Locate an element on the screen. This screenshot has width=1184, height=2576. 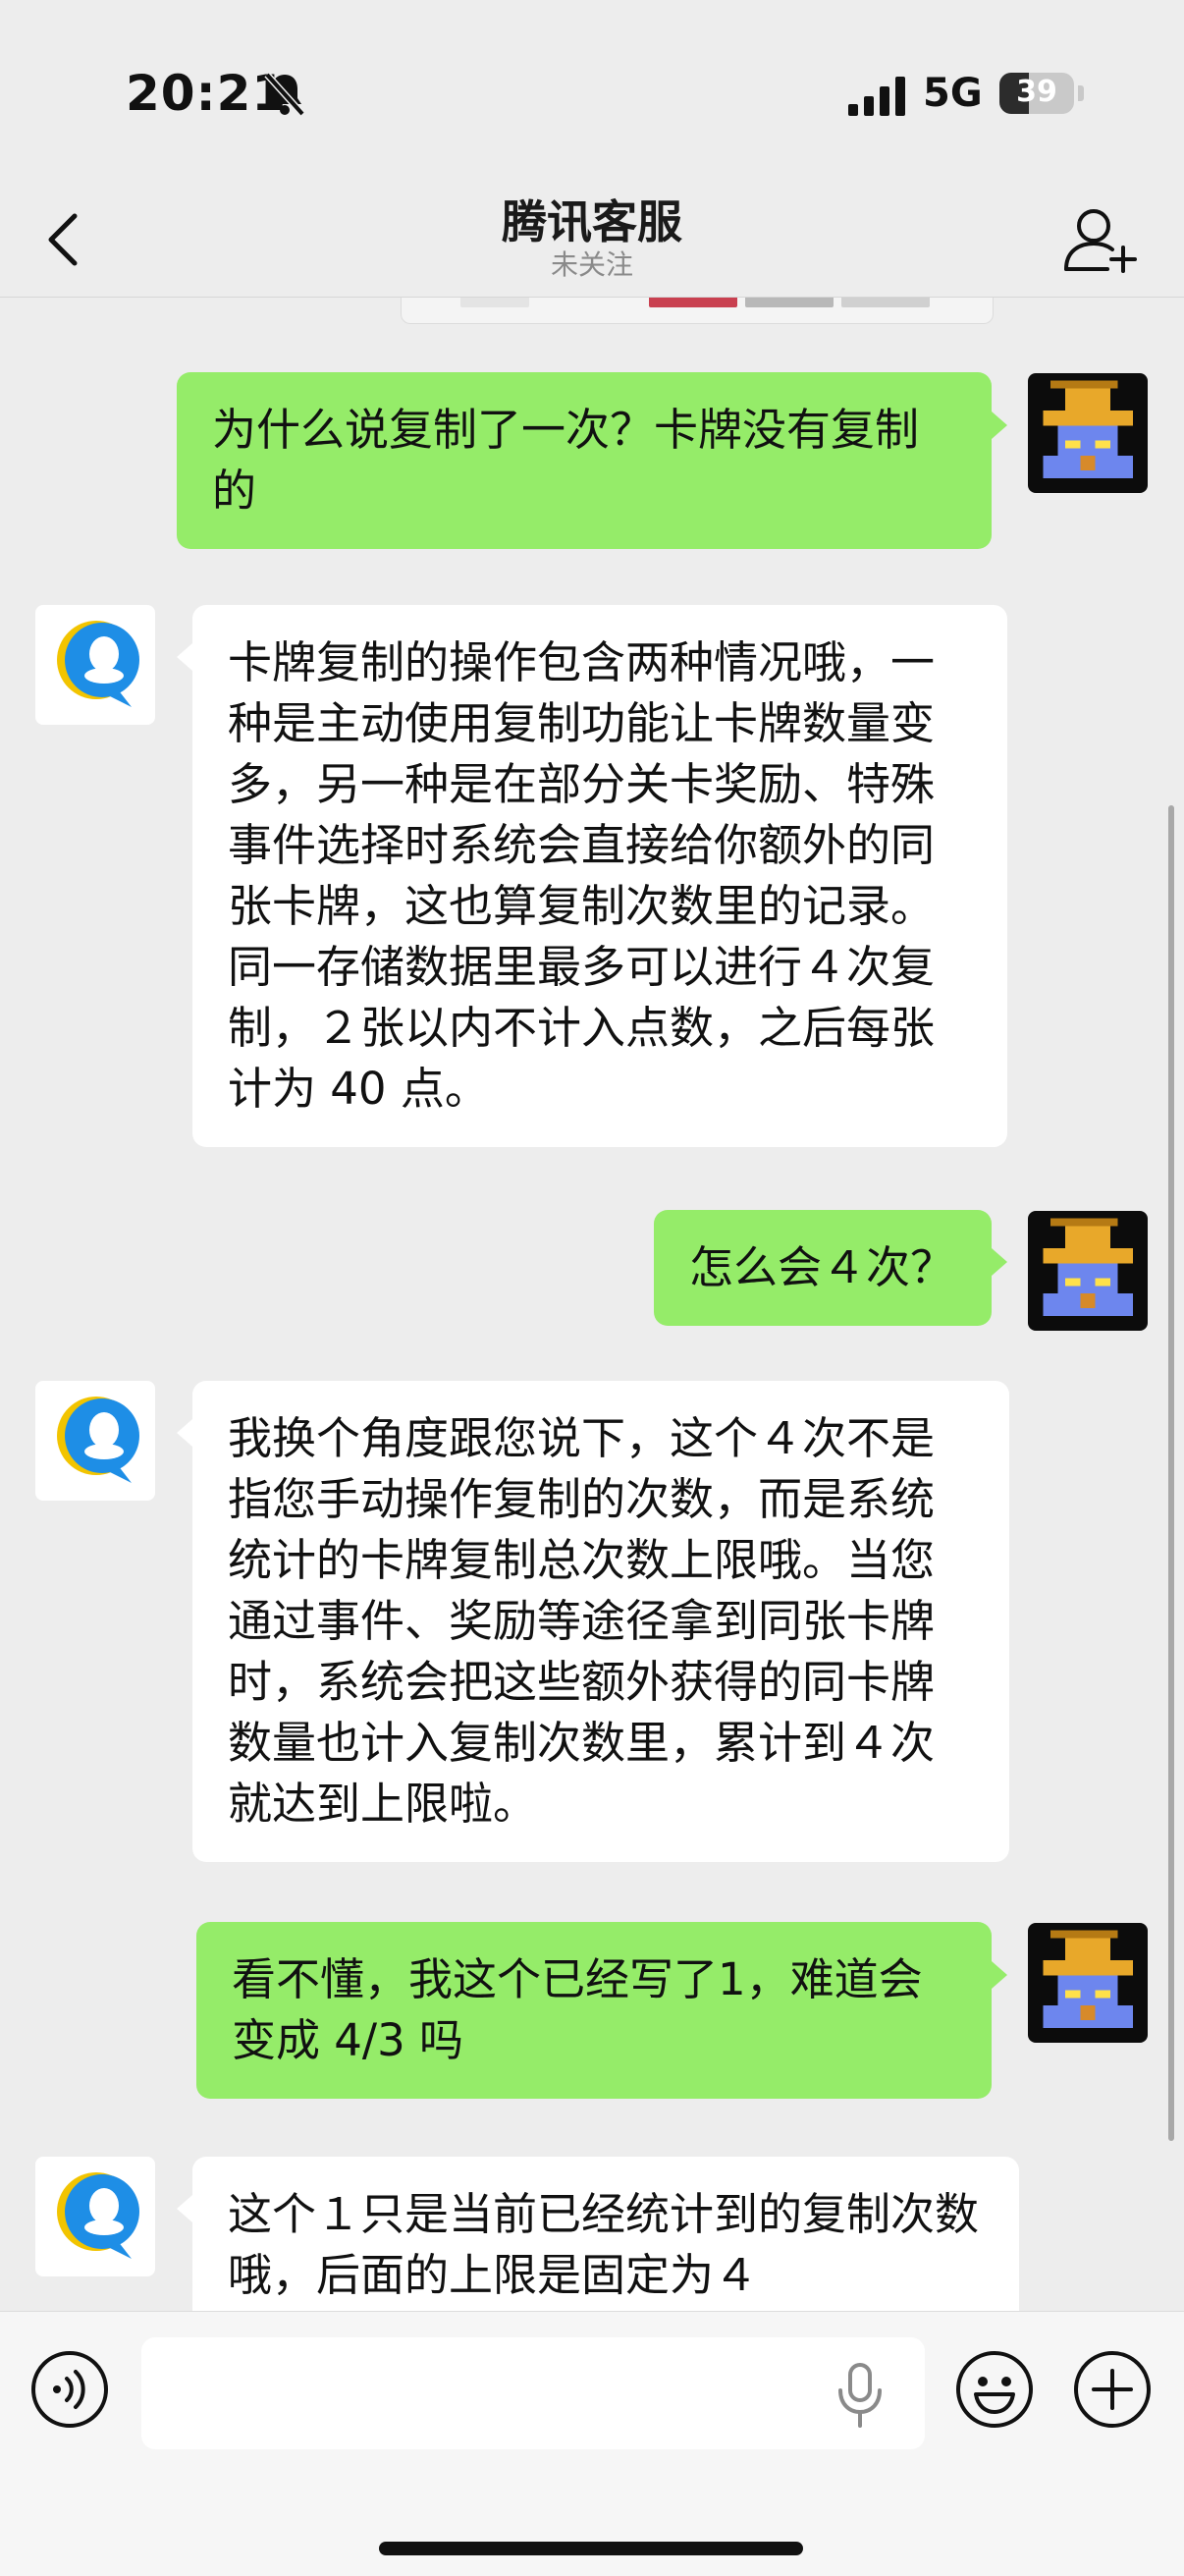
user-message: 看不懂，我这个已经写了1，难道会变成 4/3 吗 is located at coordinates (594, 2011).